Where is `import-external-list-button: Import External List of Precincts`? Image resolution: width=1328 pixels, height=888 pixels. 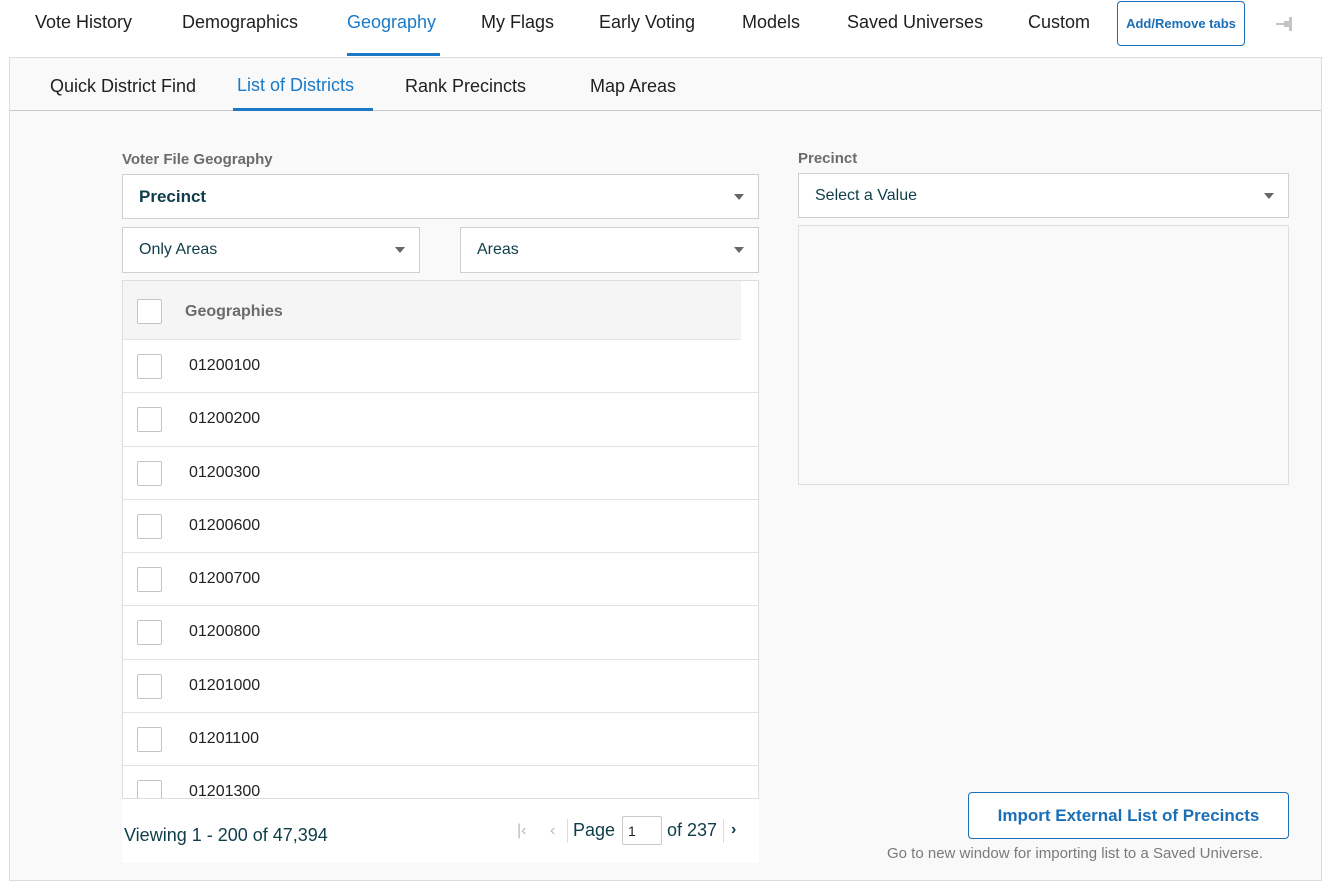
import-external-list-button: Import External List of Precincts is located at coordinates (1128, 815).